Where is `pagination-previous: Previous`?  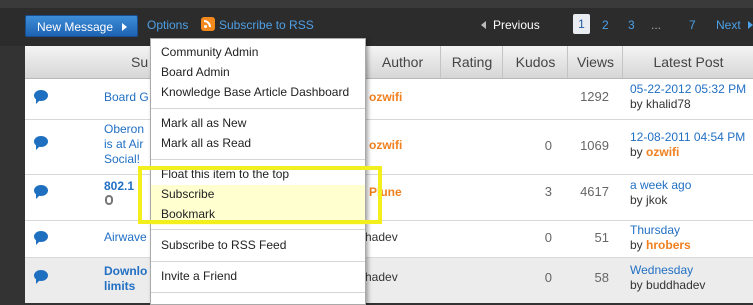
pagination-previous: Previous is located at coordinates (510, 25).